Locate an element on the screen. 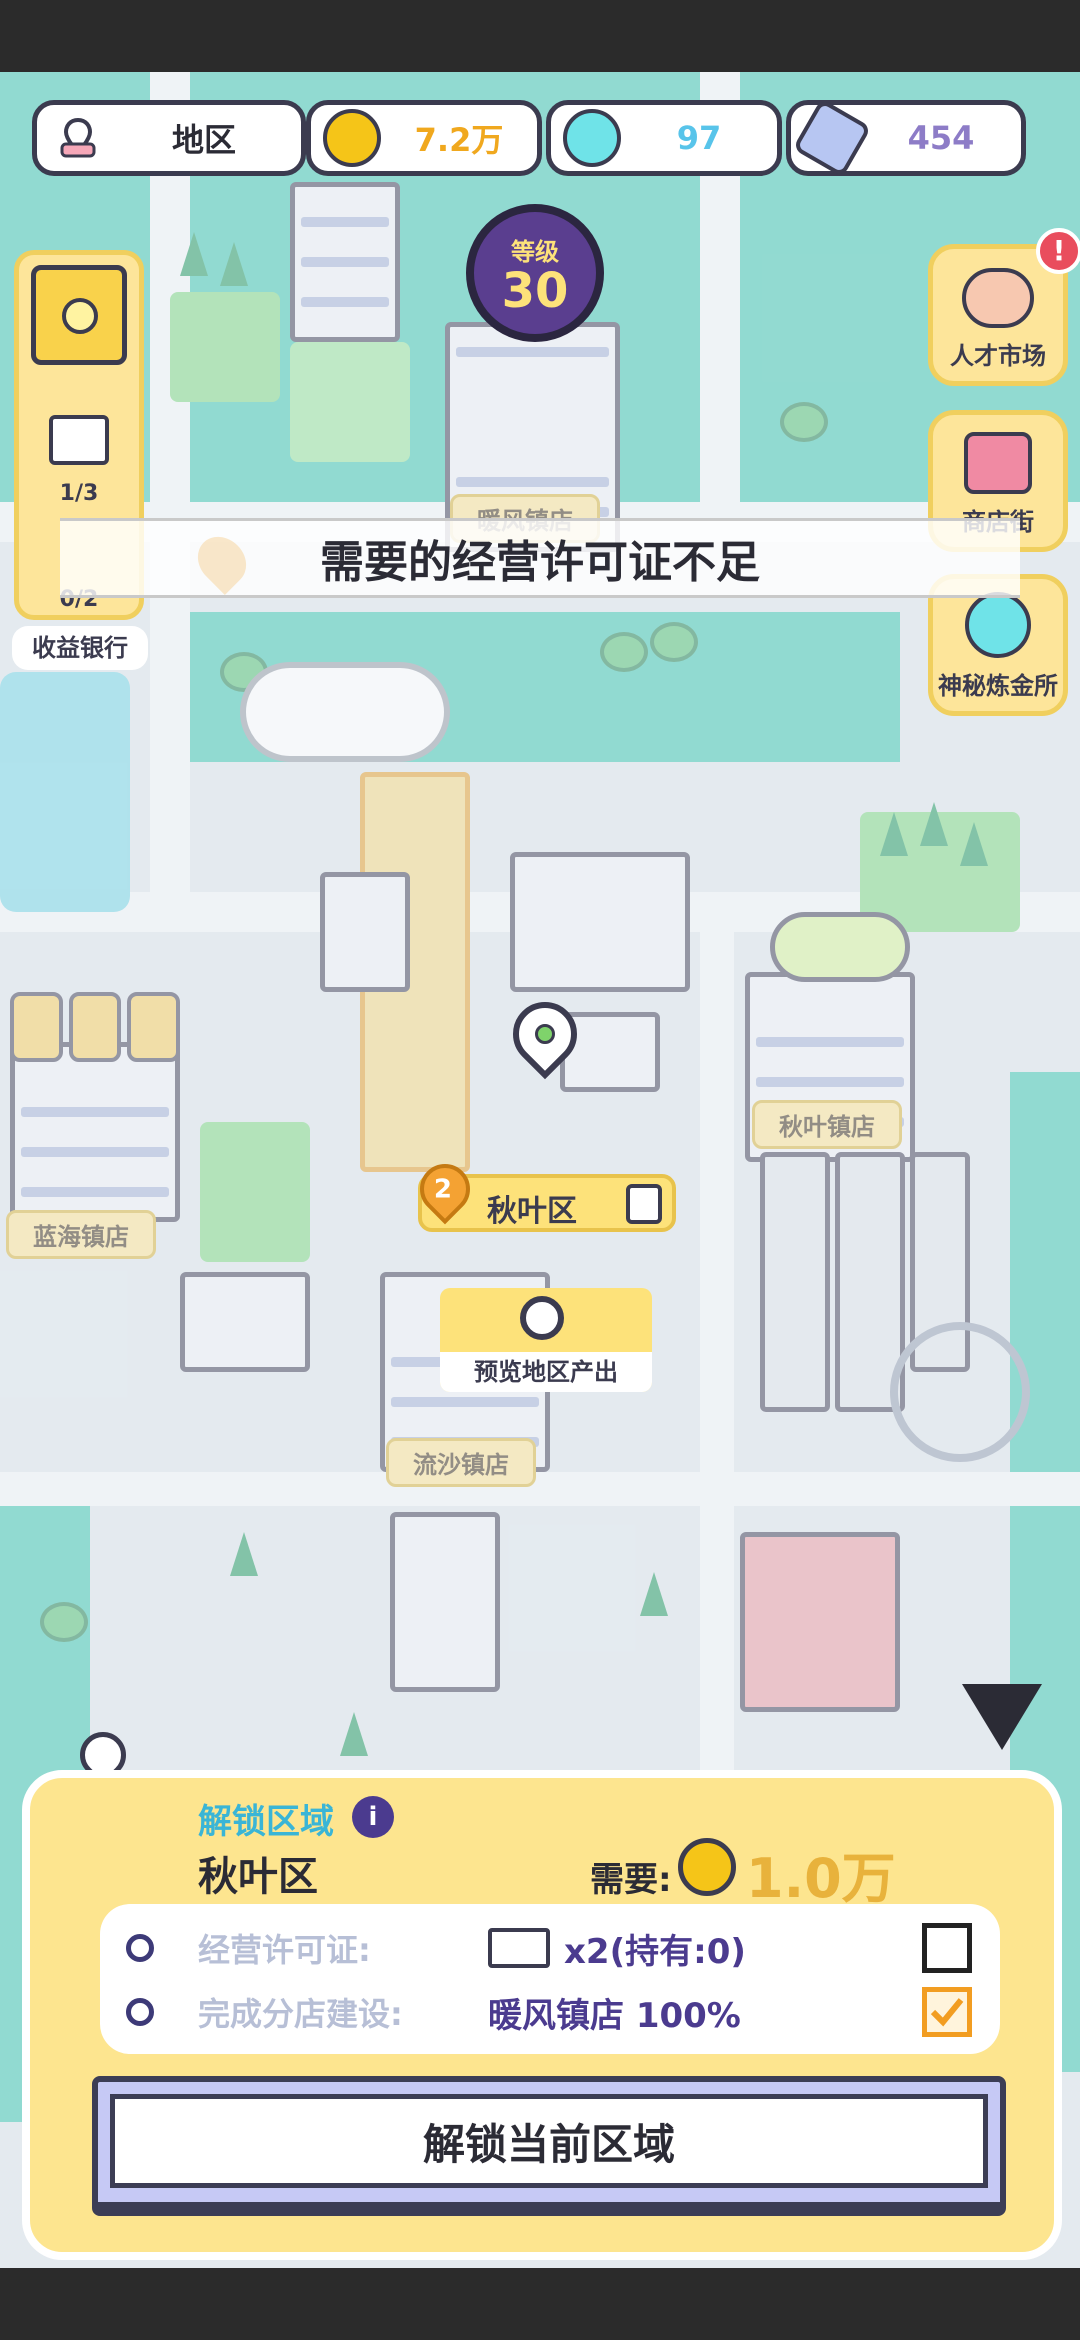  need-value: 1.0万 is located at coordinates (821, 1878).